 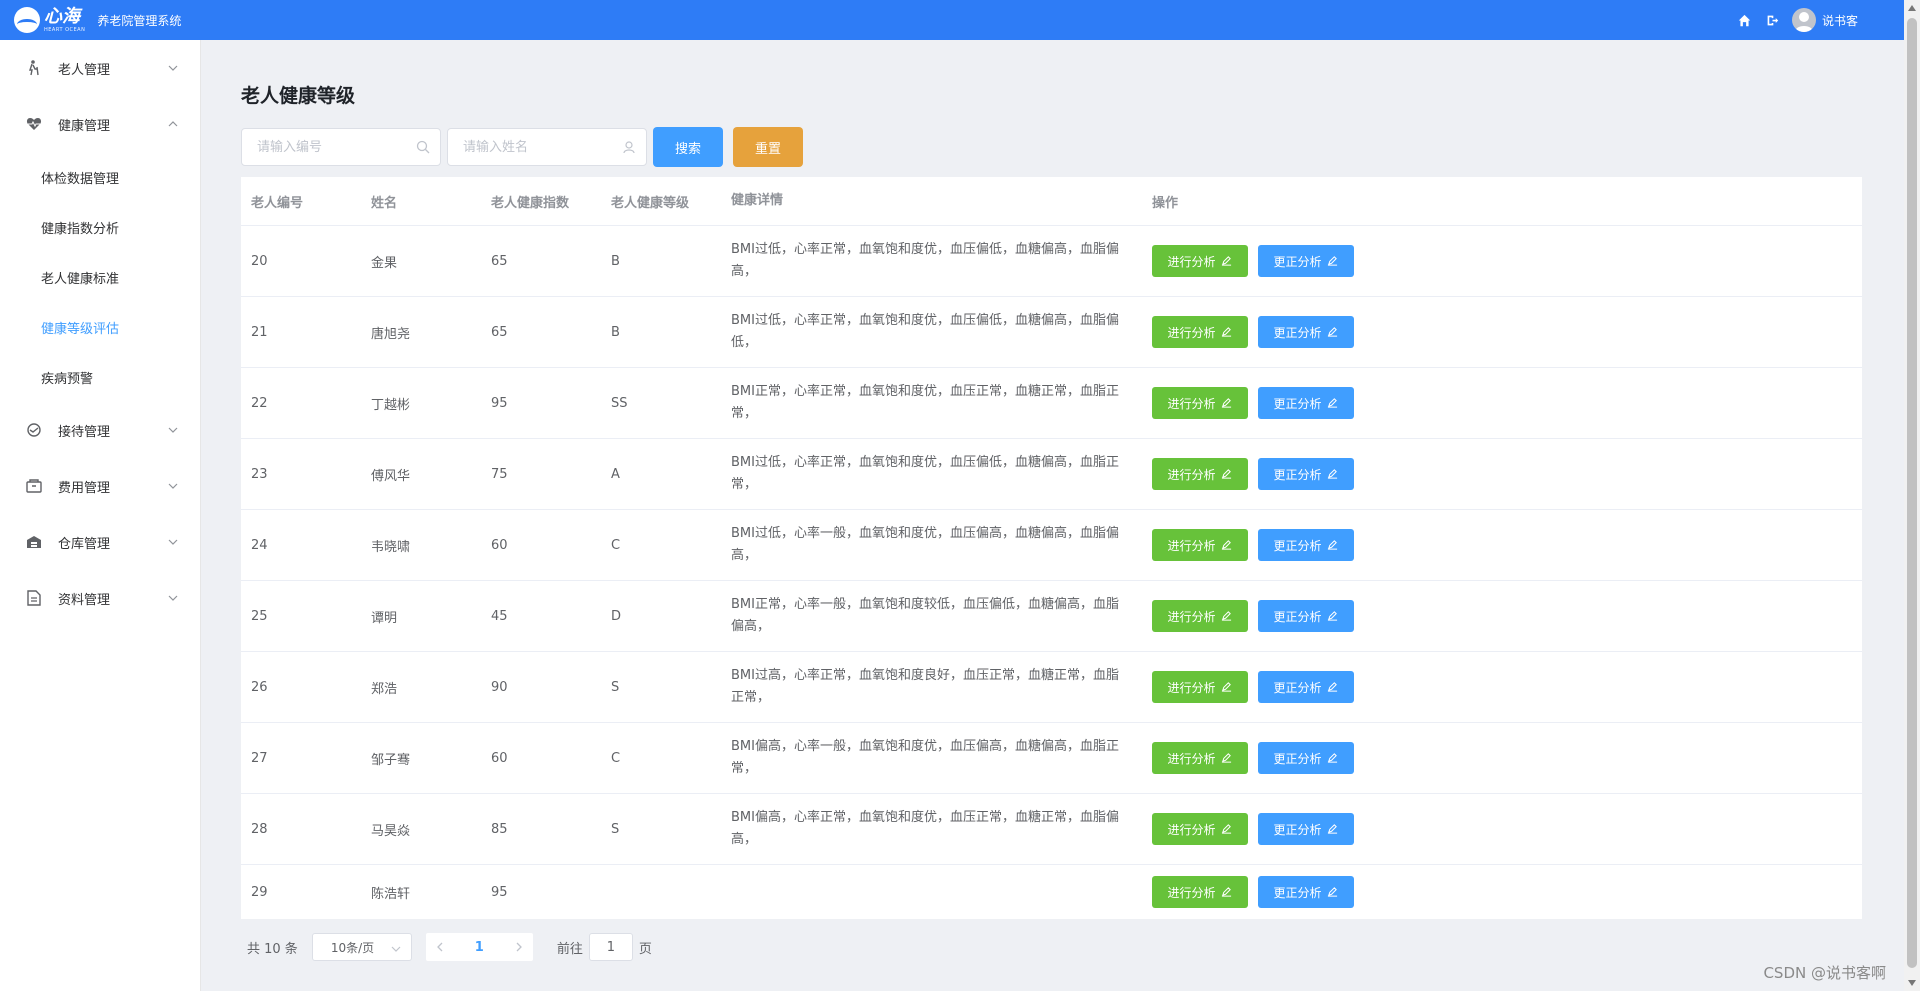 I want to click on sidebar-item-elderly: 老人管理, so click(x=100, y=68).